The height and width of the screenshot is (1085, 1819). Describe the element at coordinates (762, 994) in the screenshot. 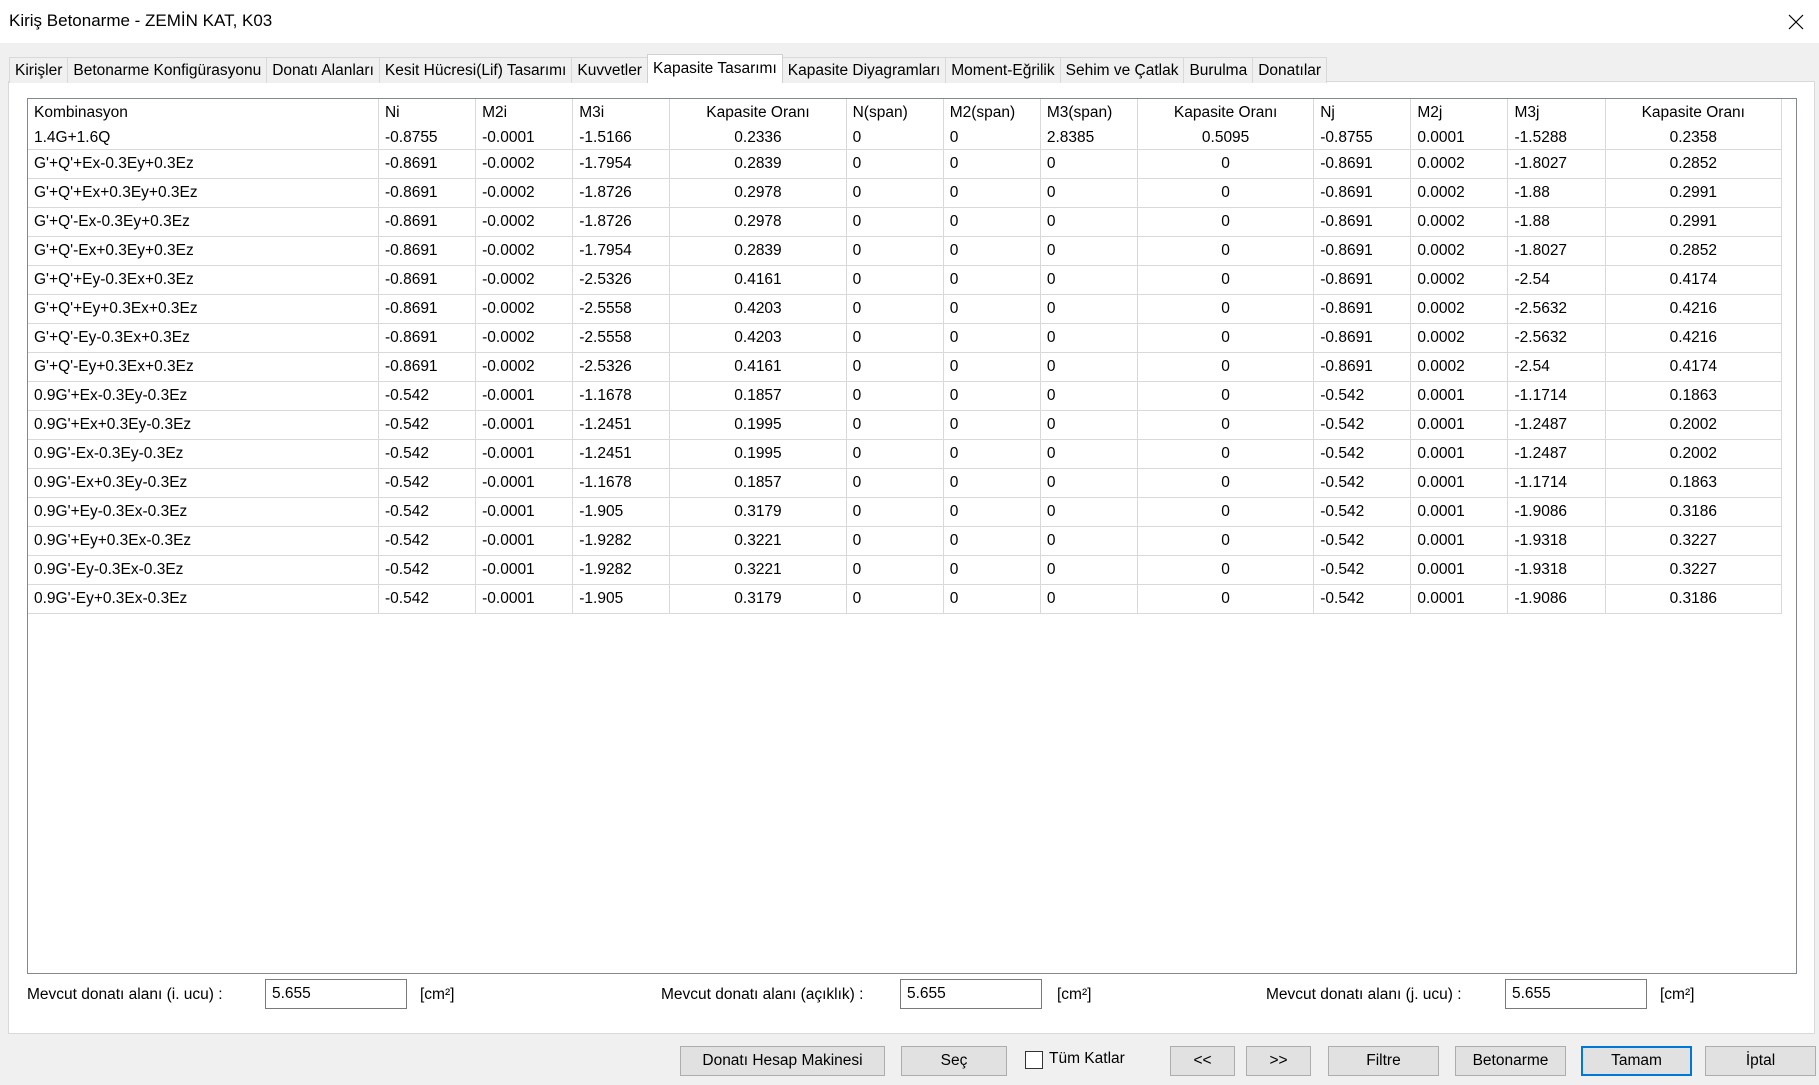

I see `span-area-label: Mevcut donatı alanı (açıklık) :` at that location.